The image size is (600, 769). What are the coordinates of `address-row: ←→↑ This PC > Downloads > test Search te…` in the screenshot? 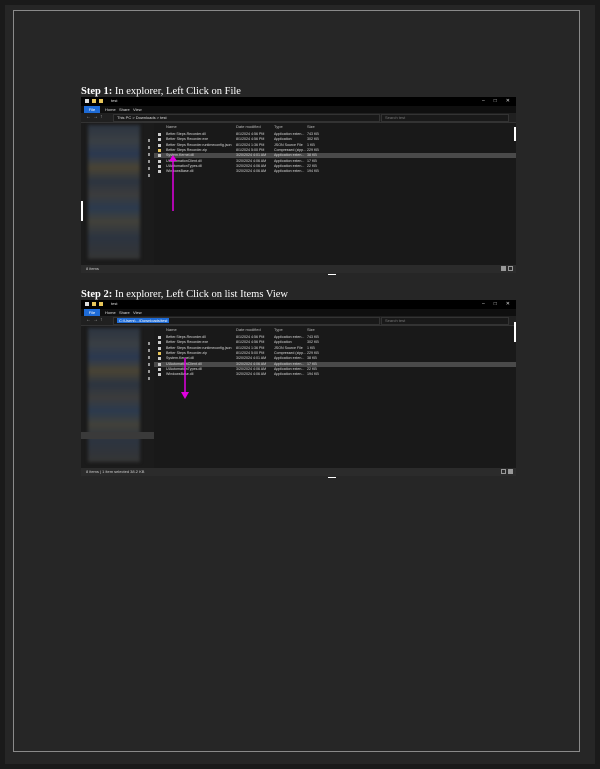 It's located at (298, 118).